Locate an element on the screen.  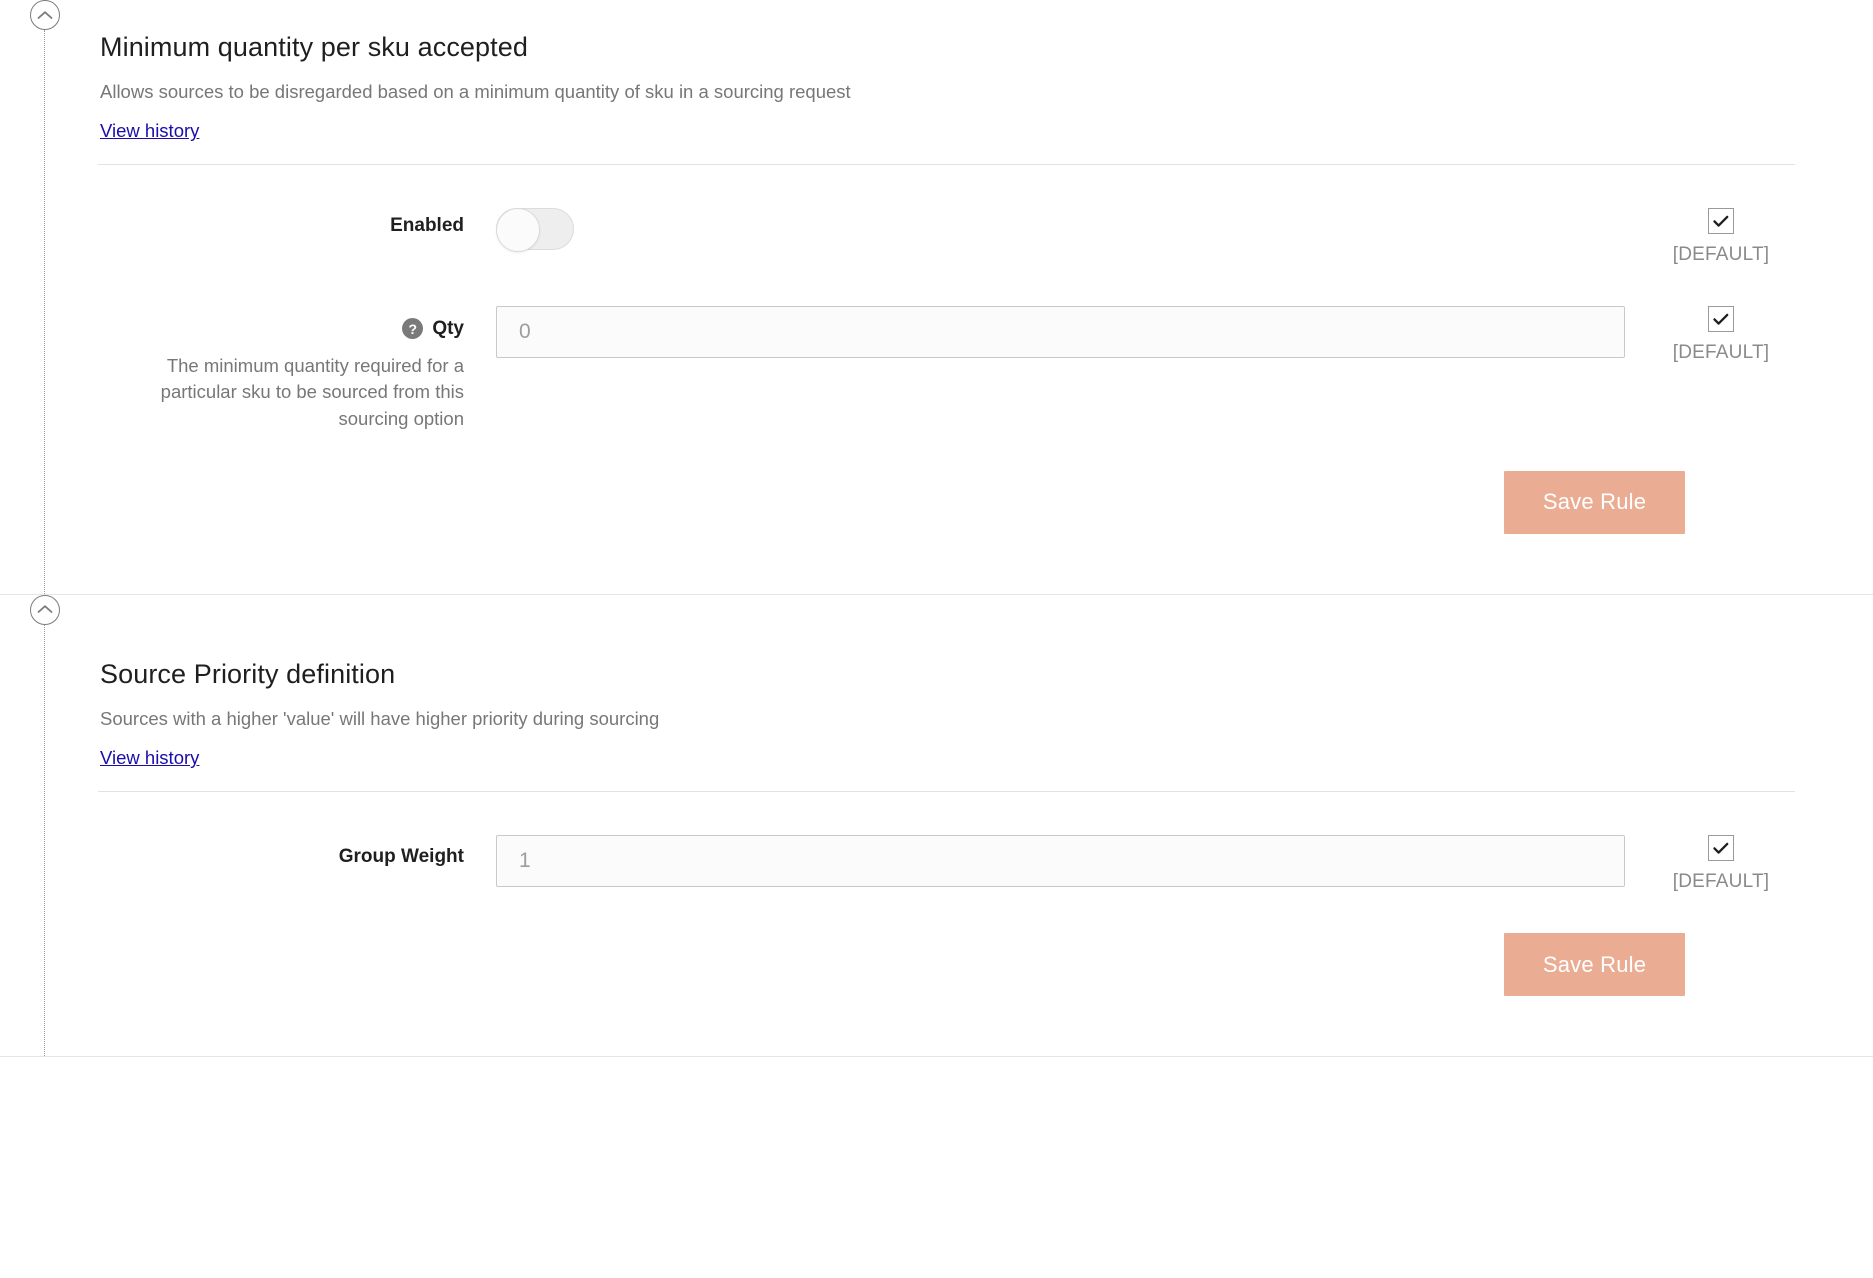
enabled-toggle is located at coordinates (535, 230).